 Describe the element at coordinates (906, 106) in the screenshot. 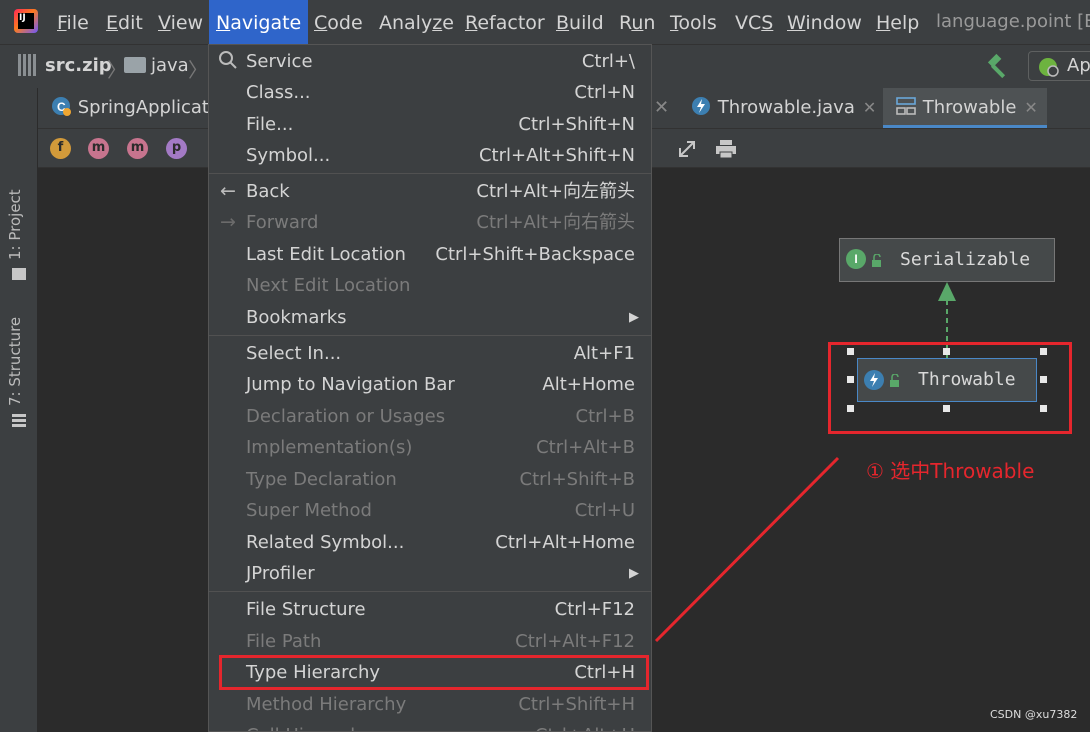

I see `uml-diagram-icon` at that location.